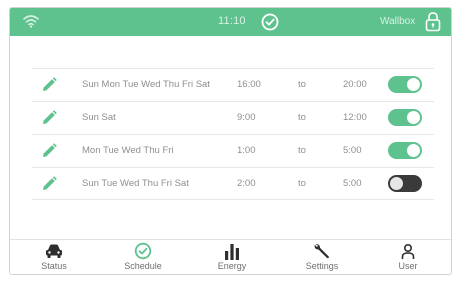  What do you see at coordinates (233, 183) in the screenshot?
I see `schedule-row: Sun Tue Wed Thu Fri Sat 2:00 to 5:00` at bounding box center [233, 183].